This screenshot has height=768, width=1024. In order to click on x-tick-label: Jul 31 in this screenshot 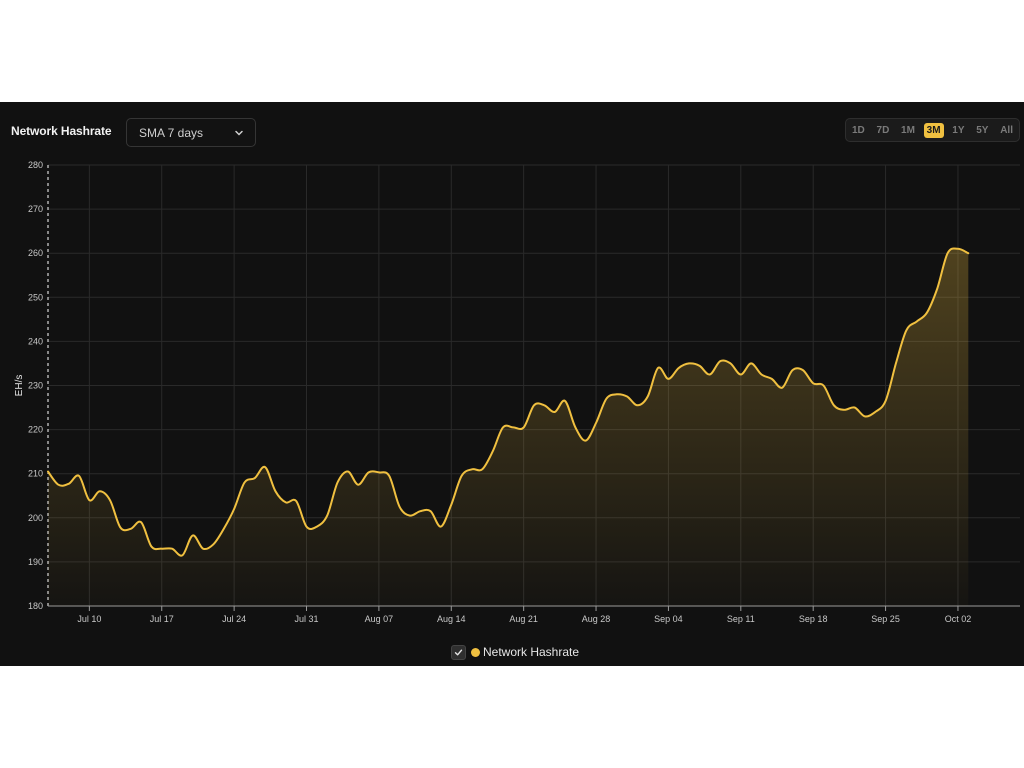, I will do `click(306, 619)`.